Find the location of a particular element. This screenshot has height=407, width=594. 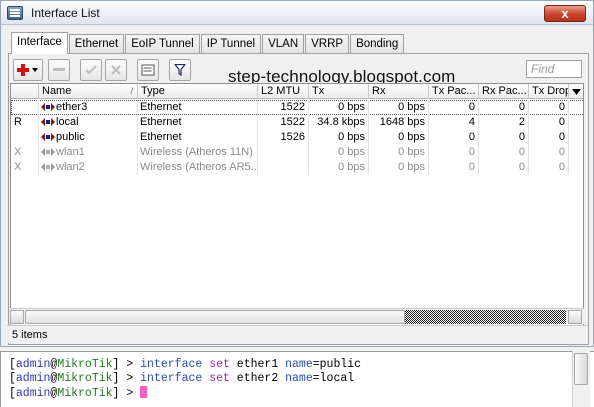

cell-tx: 34.8 kbps is located at coordinates (339, 122).